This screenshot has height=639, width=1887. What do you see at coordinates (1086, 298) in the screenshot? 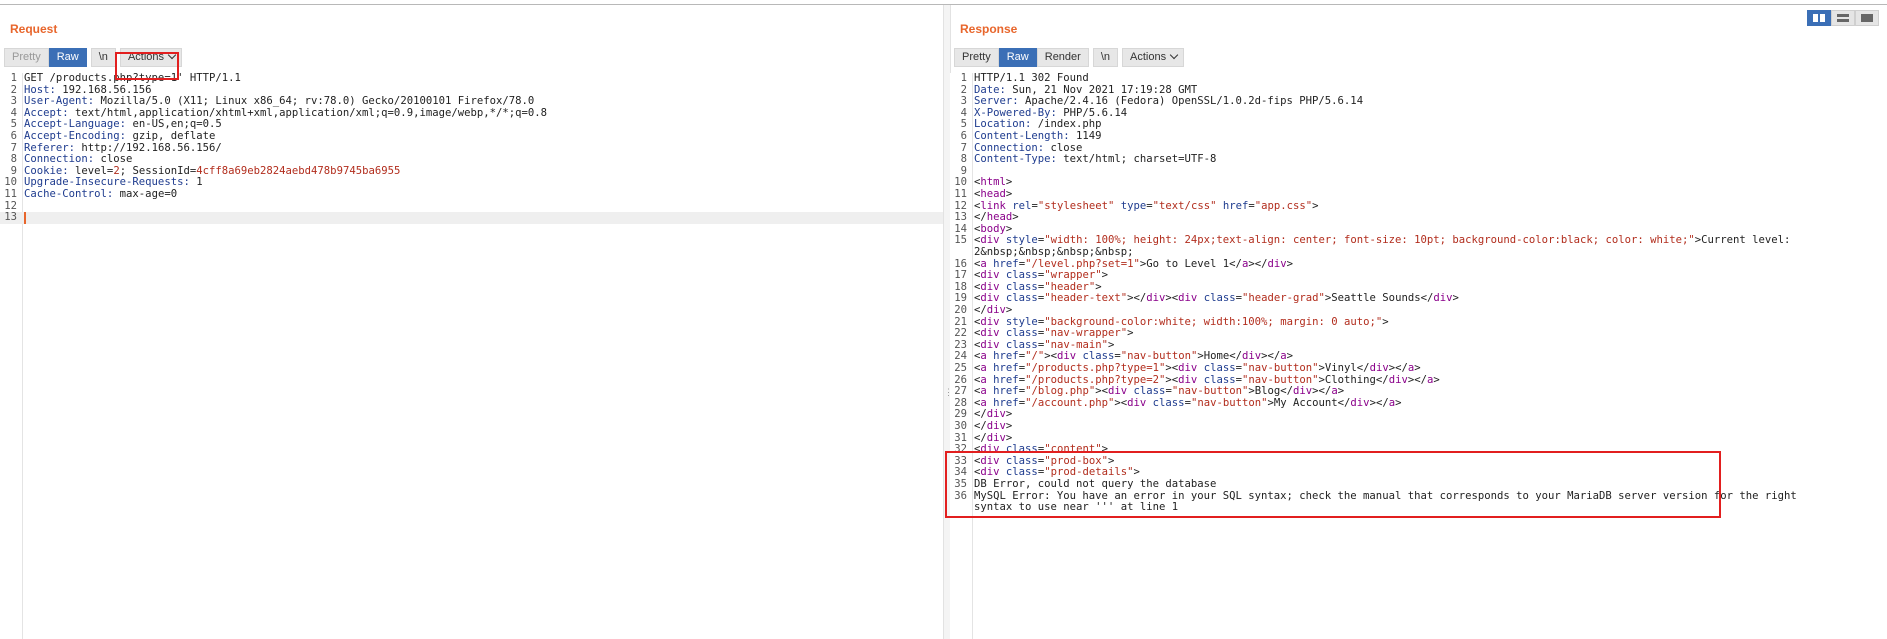
I see `code-token: "header-text"` at bounding box center [1086, 298].